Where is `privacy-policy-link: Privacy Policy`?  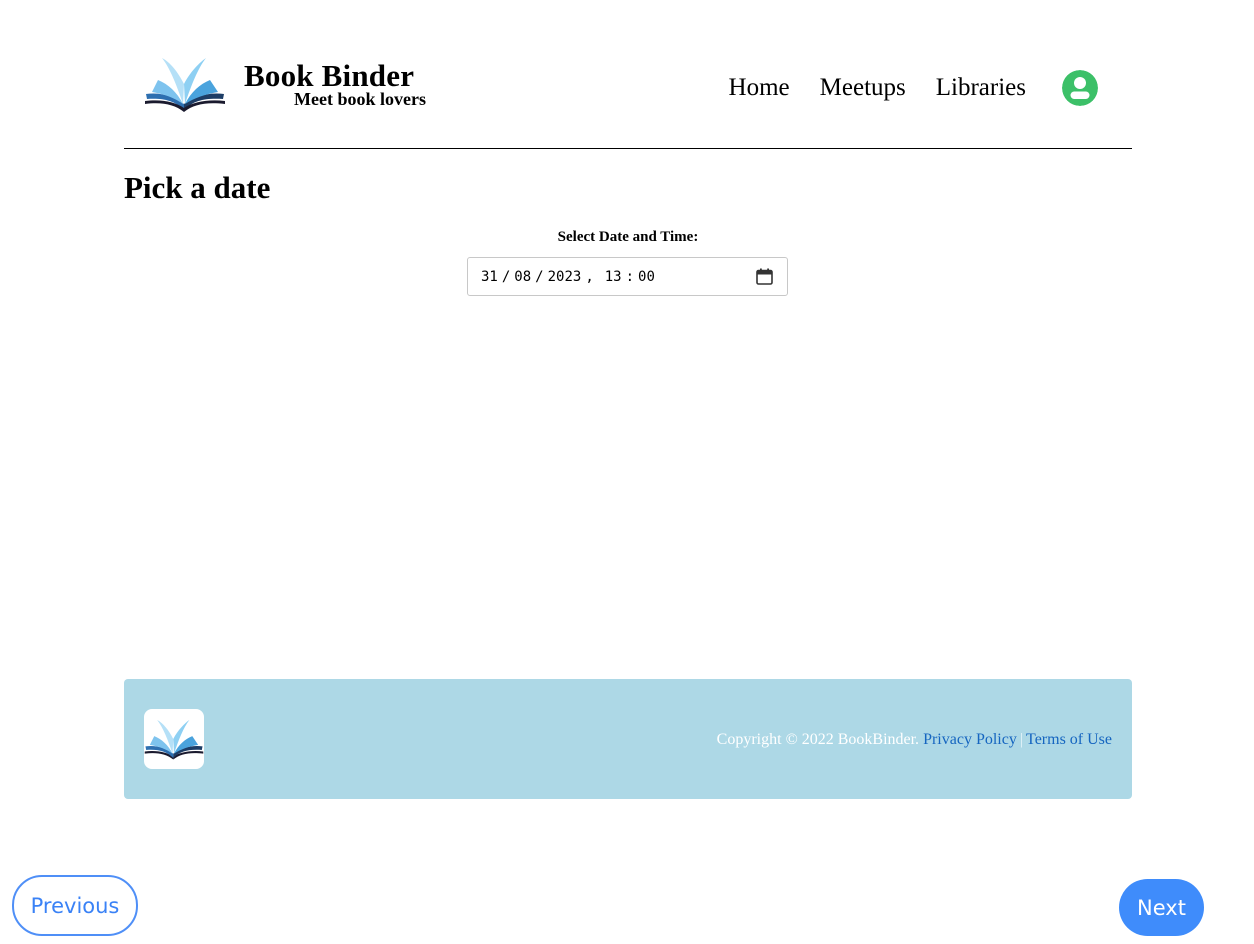
privacy-policy-link: Privacy Policy is located at coordinates (970, 739).